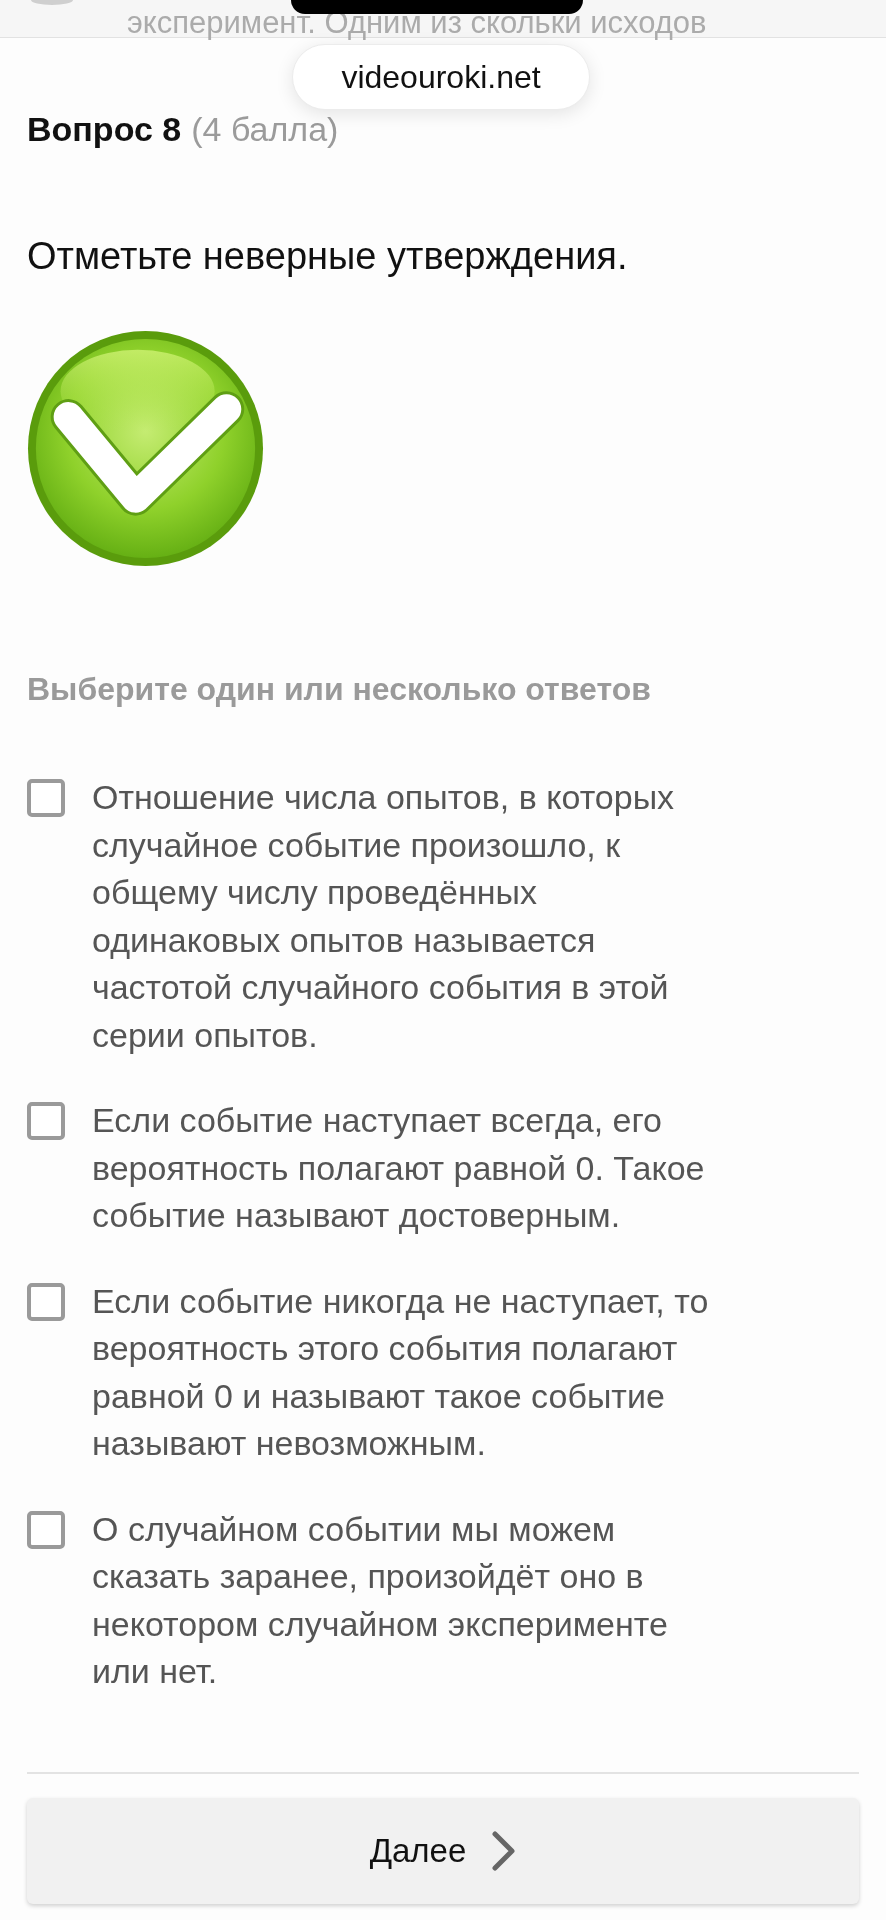 This screenshot has width=886, height=1920. Describe the element at coordinates (384, 916) in the screenshot. I see `option-text: Отношение числа опытов, в которых случайное событие произошло, к общему числу проведённых одинаковых опытов называется частотой случайного события в этой серии опытов.` at that location.